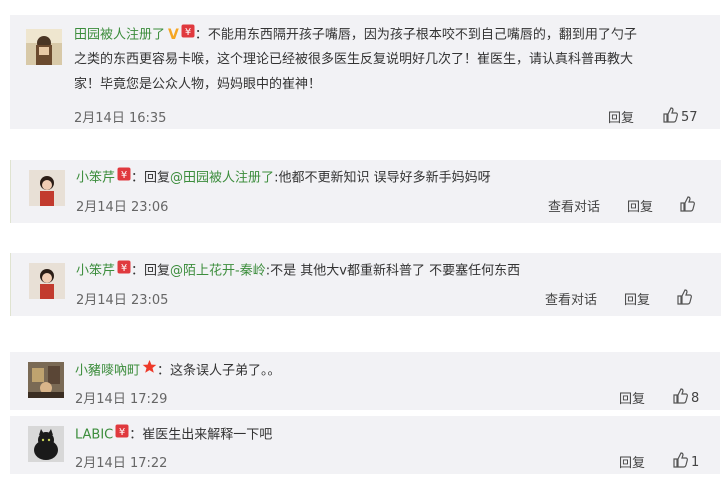 The width and height of the screenshot is (727, 499). Describe the element at coordinates (689, 117) in the screenshot. I see `like-count: 57` at that location.